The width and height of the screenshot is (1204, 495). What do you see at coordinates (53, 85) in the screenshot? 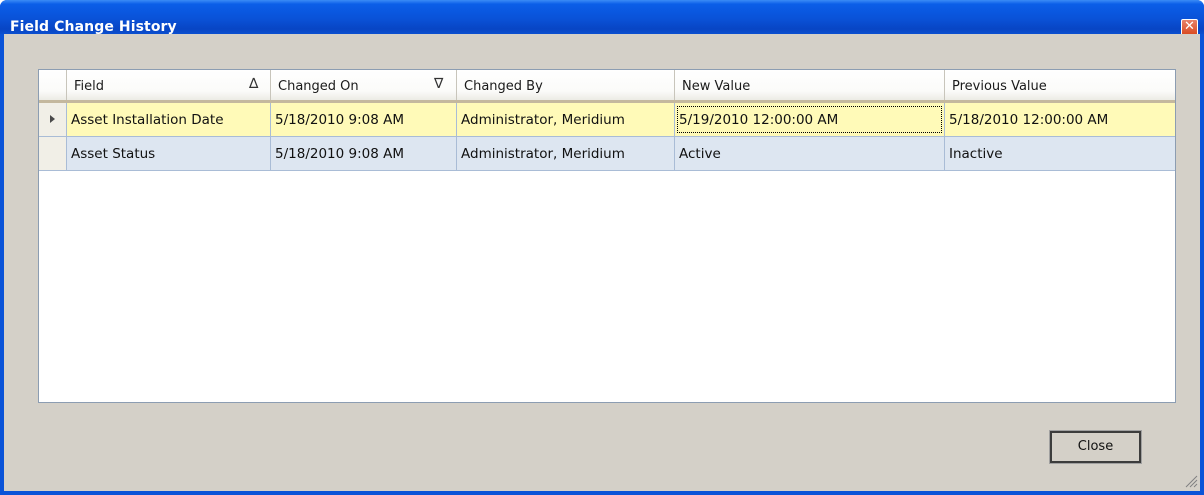
I see `row-selector-header` at bounding box center [53, 85].